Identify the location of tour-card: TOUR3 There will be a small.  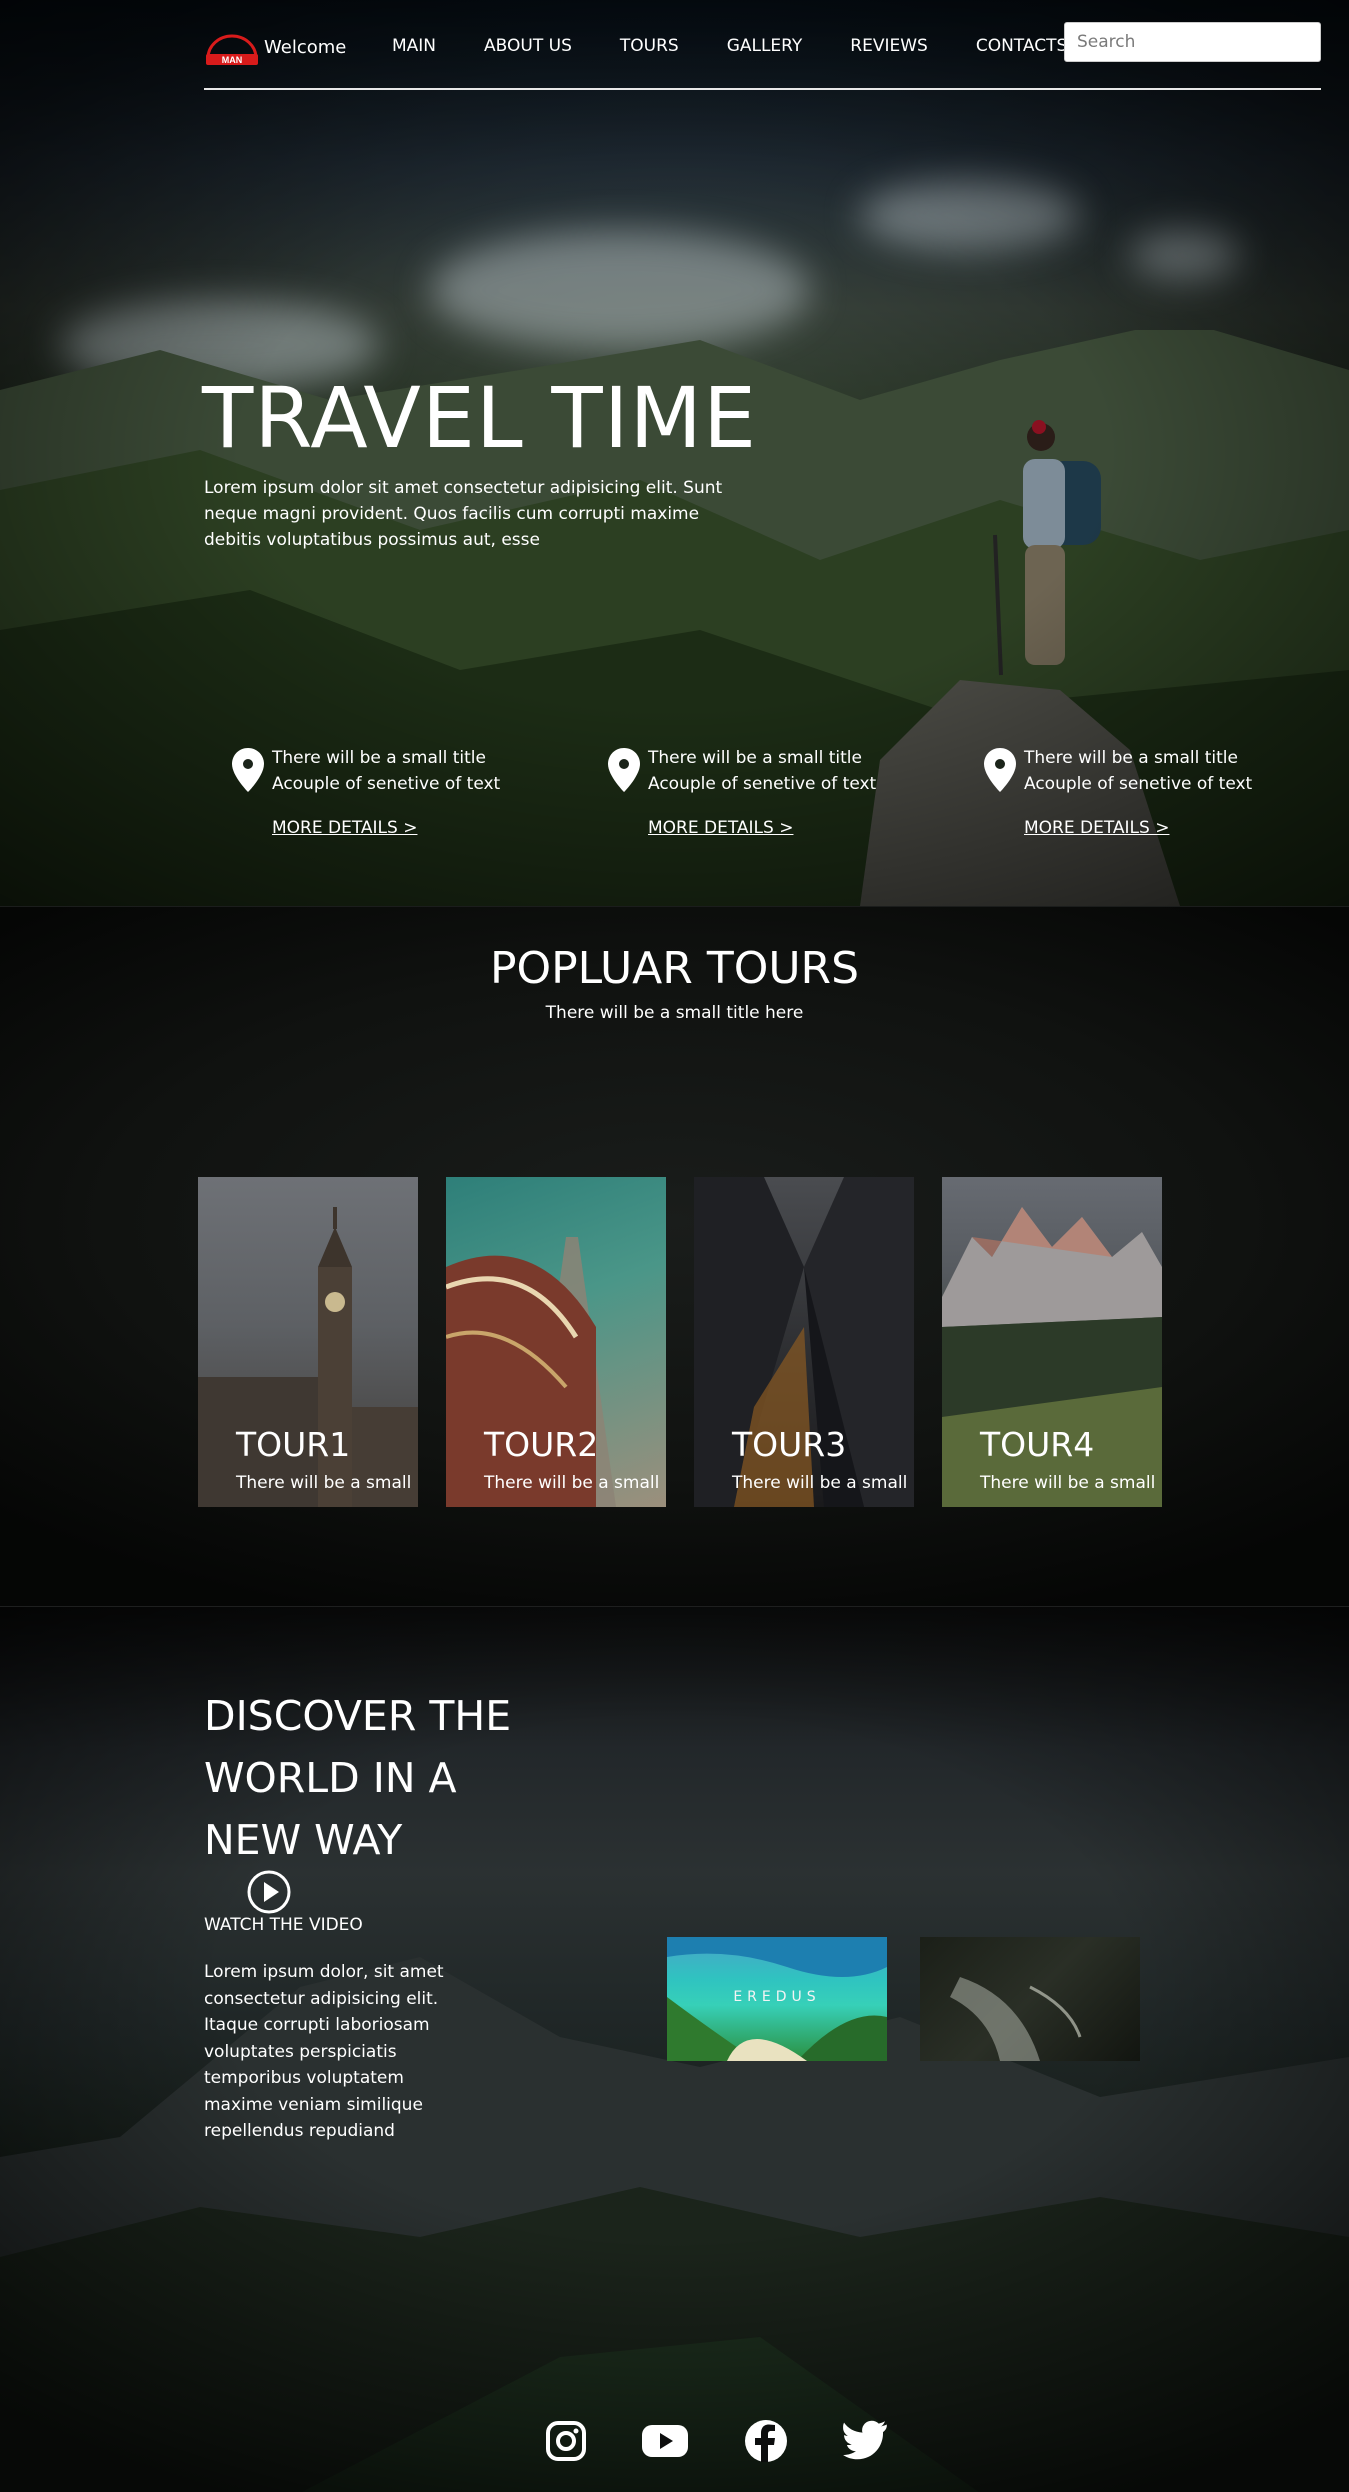
(804, 1342).